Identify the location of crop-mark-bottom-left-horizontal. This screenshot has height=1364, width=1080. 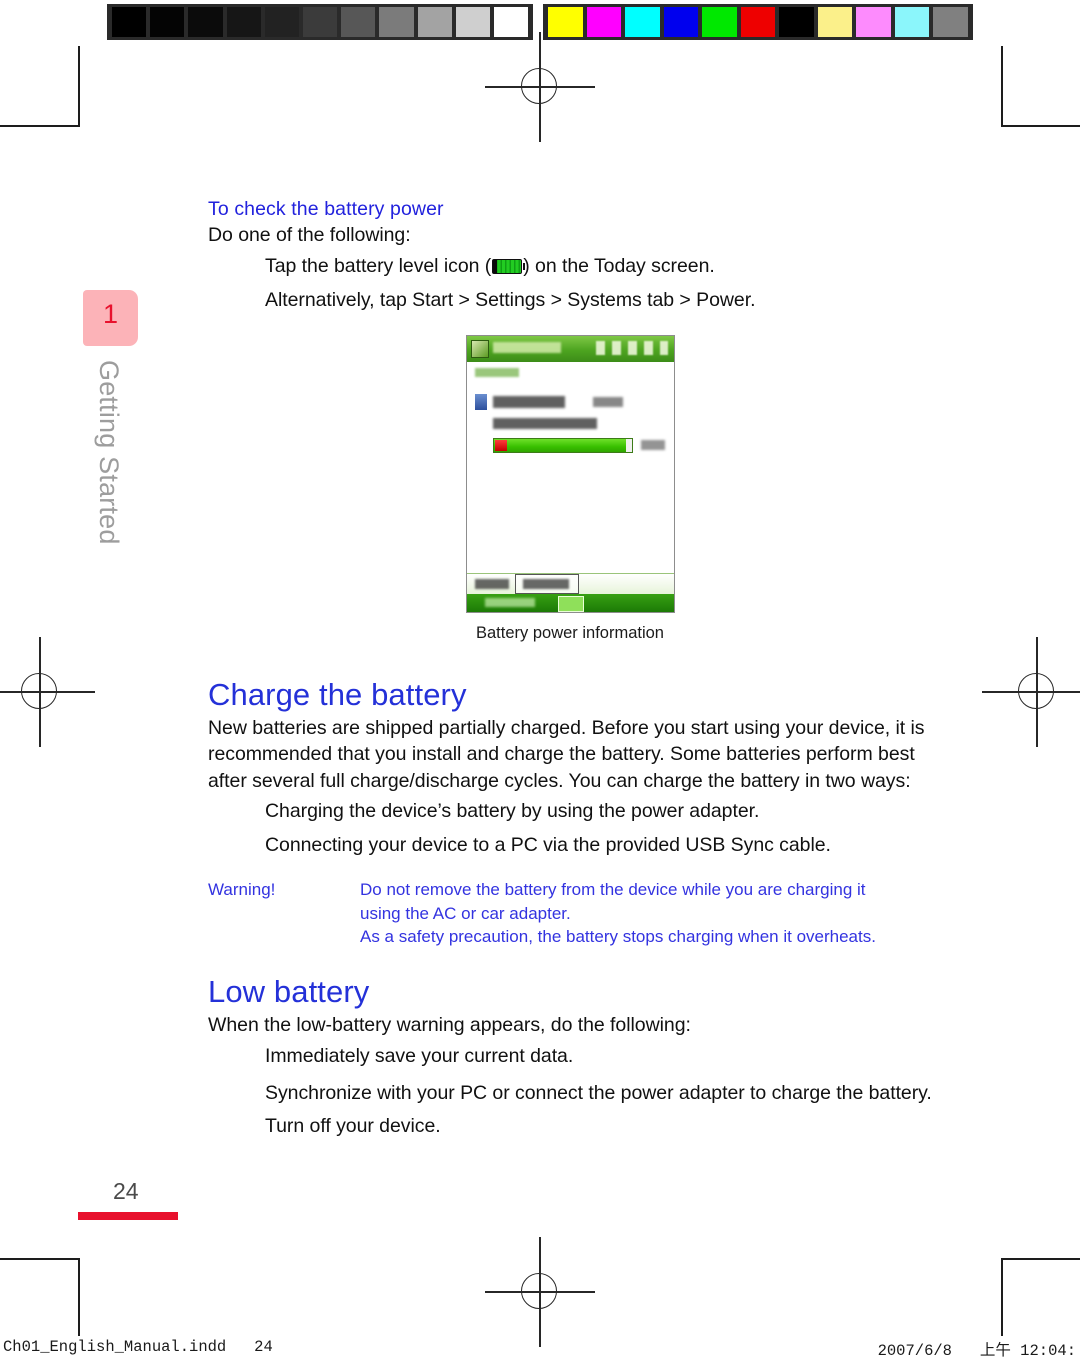
(40, 1259).